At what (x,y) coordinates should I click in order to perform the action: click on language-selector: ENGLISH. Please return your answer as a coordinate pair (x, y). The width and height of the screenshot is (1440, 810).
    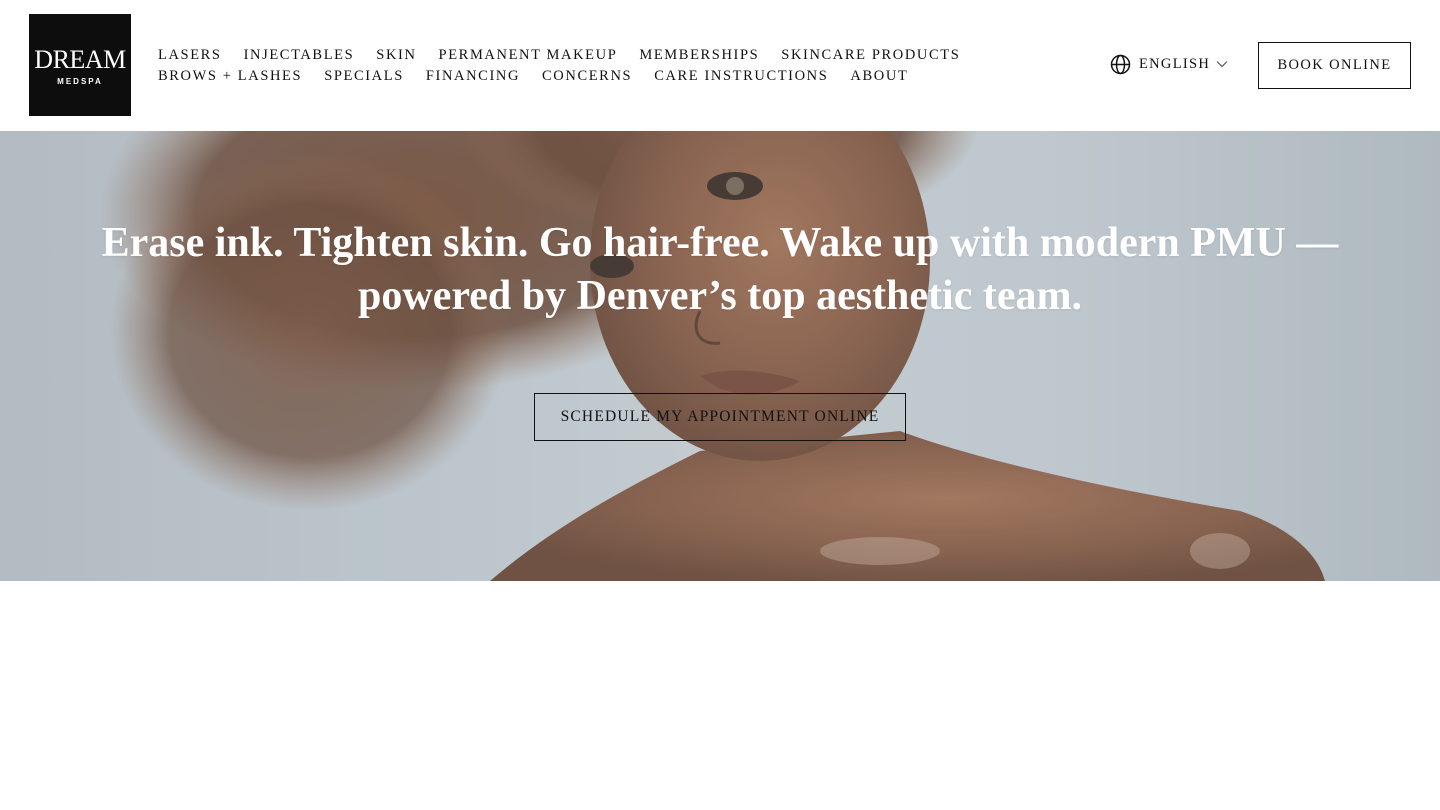
    Looking at the image, I should click on (1169, 64).